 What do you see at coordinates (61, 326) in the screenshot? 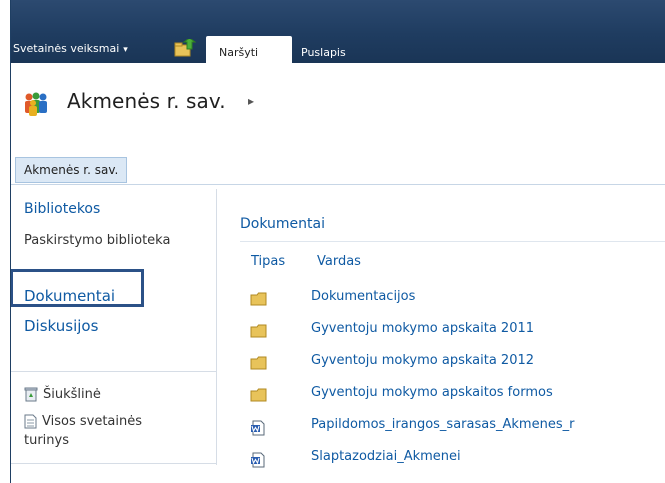
I see `nav-item-discussions: Diskusijos` at bounding box center [61, 326].